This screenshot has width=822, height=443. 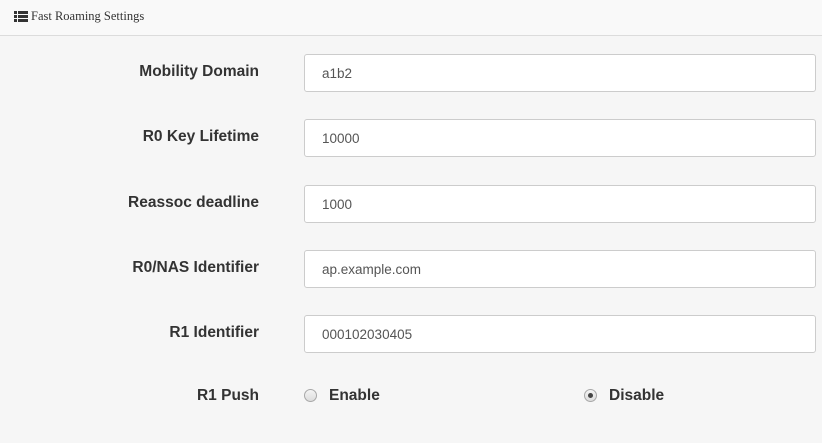 I want to click on r0-nas-identifier-row: R0/NAS Identifier, so click(x=411, y=268).